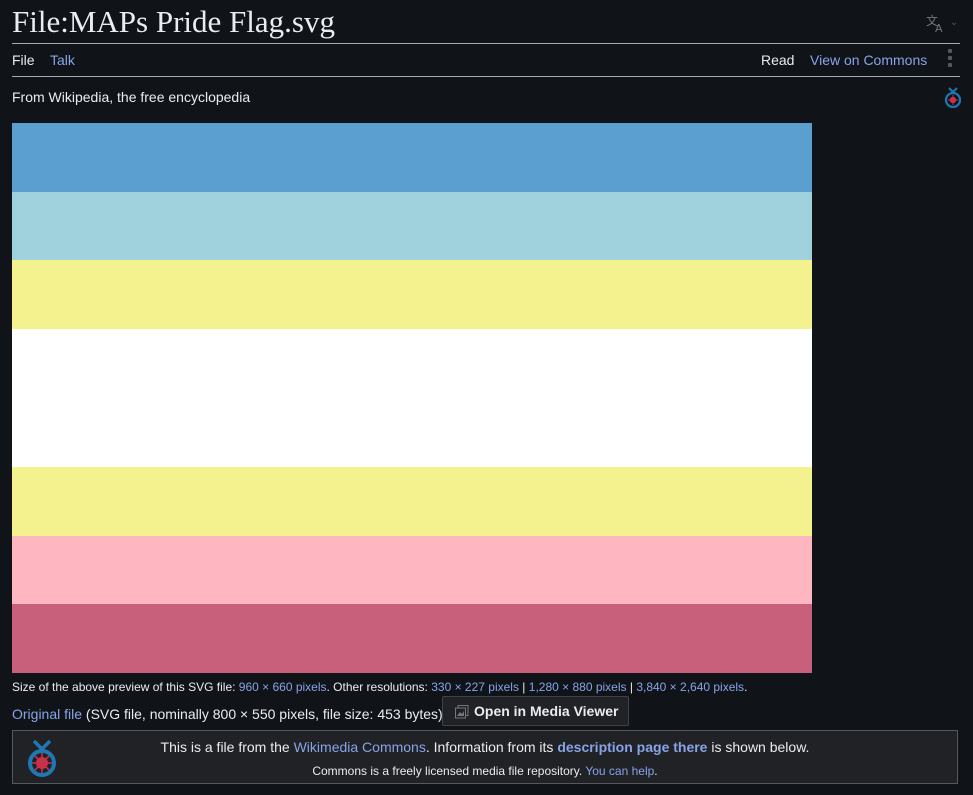 The width and height of the screenshot is (973, 795). What do you see at coordinates (23, 60) in the screenshot?
I see `tab-file: File` at bounding box center [23, 60].